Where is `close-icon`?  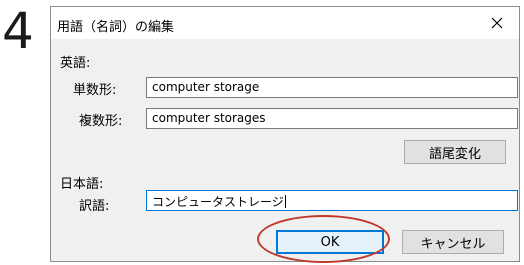 close-icon is located at coordinates (497, 23).